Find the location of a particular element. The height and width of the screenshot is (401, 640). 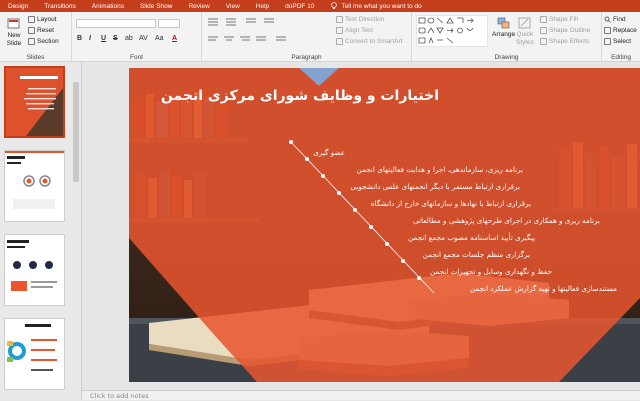

align-text-button: Align Text is located at coordinates (354, 30).